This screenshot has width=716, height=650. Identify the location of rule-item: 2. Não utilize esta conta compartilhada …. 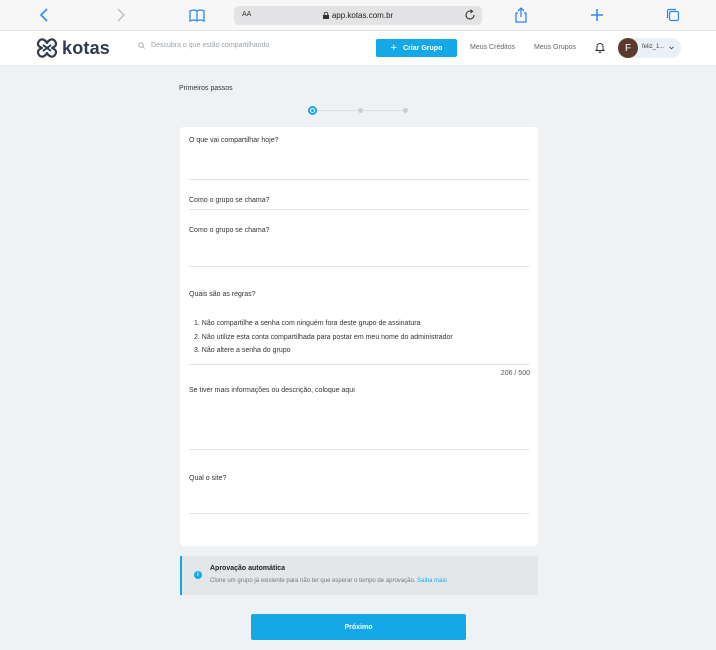
(323, 337).